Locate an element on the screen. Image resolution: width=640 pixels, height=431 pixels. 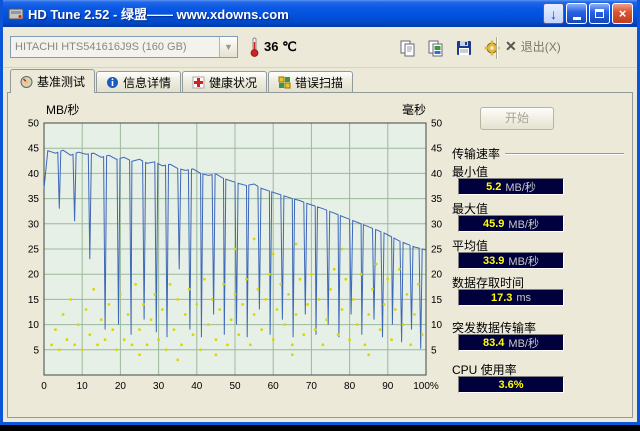
max-value-box: 45.9 MB/秒 is located at coordinates (511, 223).